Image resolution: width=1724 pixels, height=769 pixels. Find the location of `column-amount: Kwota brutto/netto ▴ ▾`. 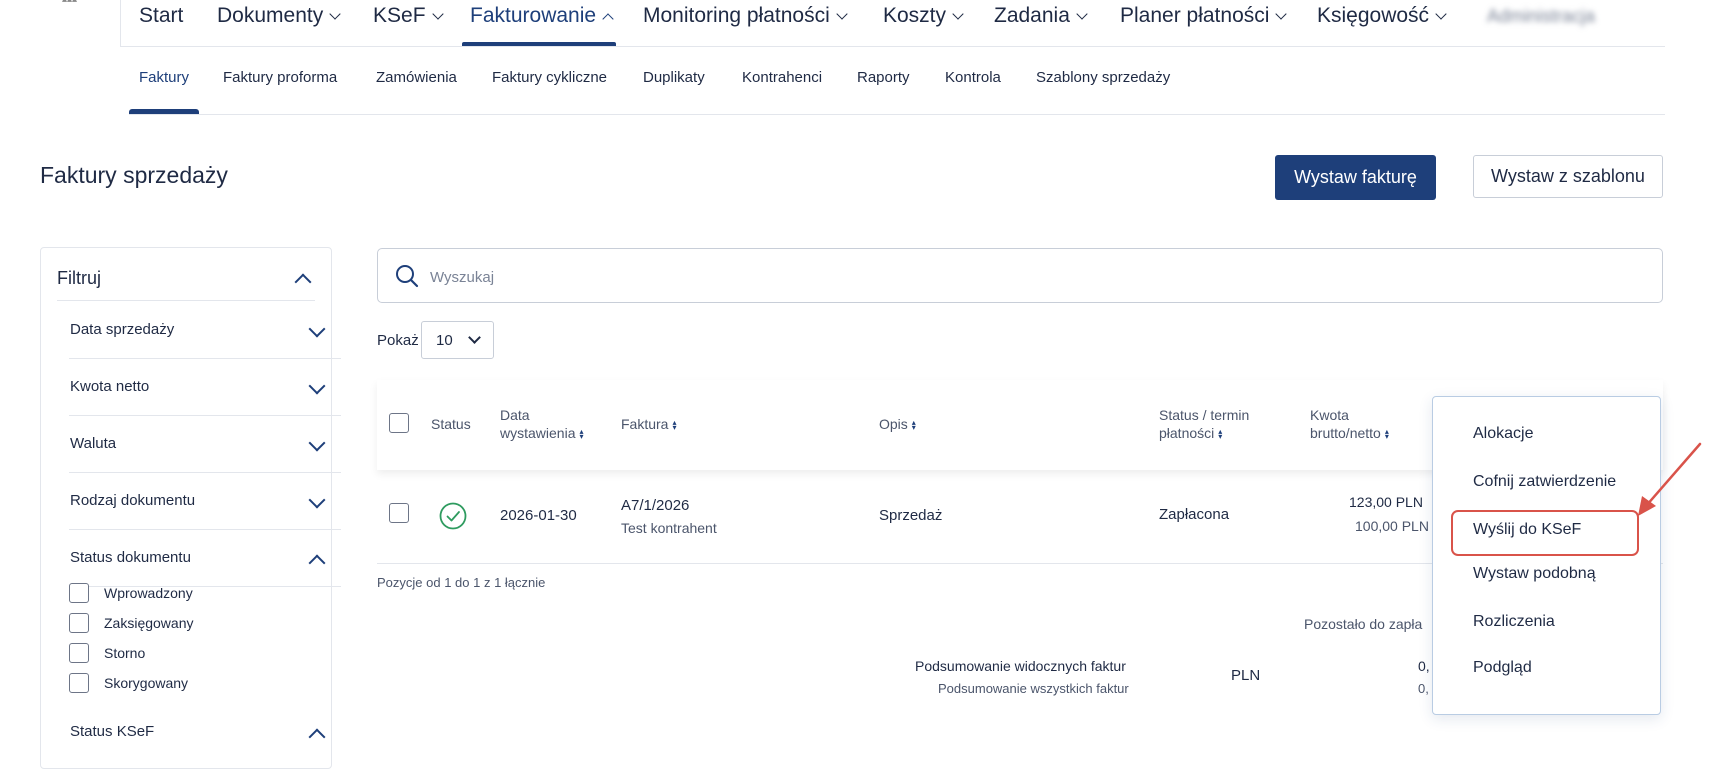

column-amount: Kwota brutto/netto ▴ ▾ is located at coordinates (1351, 424).